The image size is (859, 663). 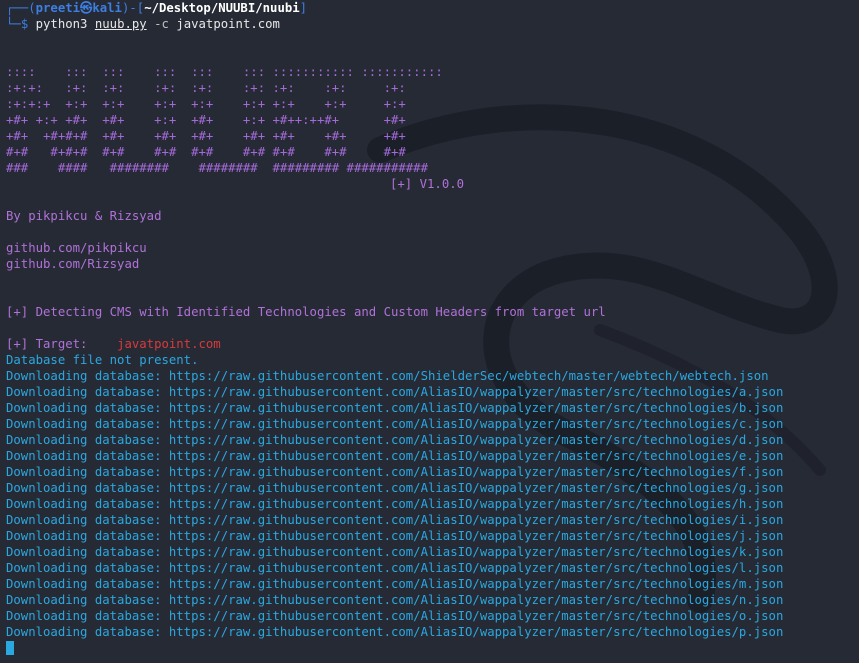 I want to click on banner-line: :+:+:+ +:+ +:+ +:+ +:+ +:+ +:+ +:+ +:+, so click(x=206, y=104).